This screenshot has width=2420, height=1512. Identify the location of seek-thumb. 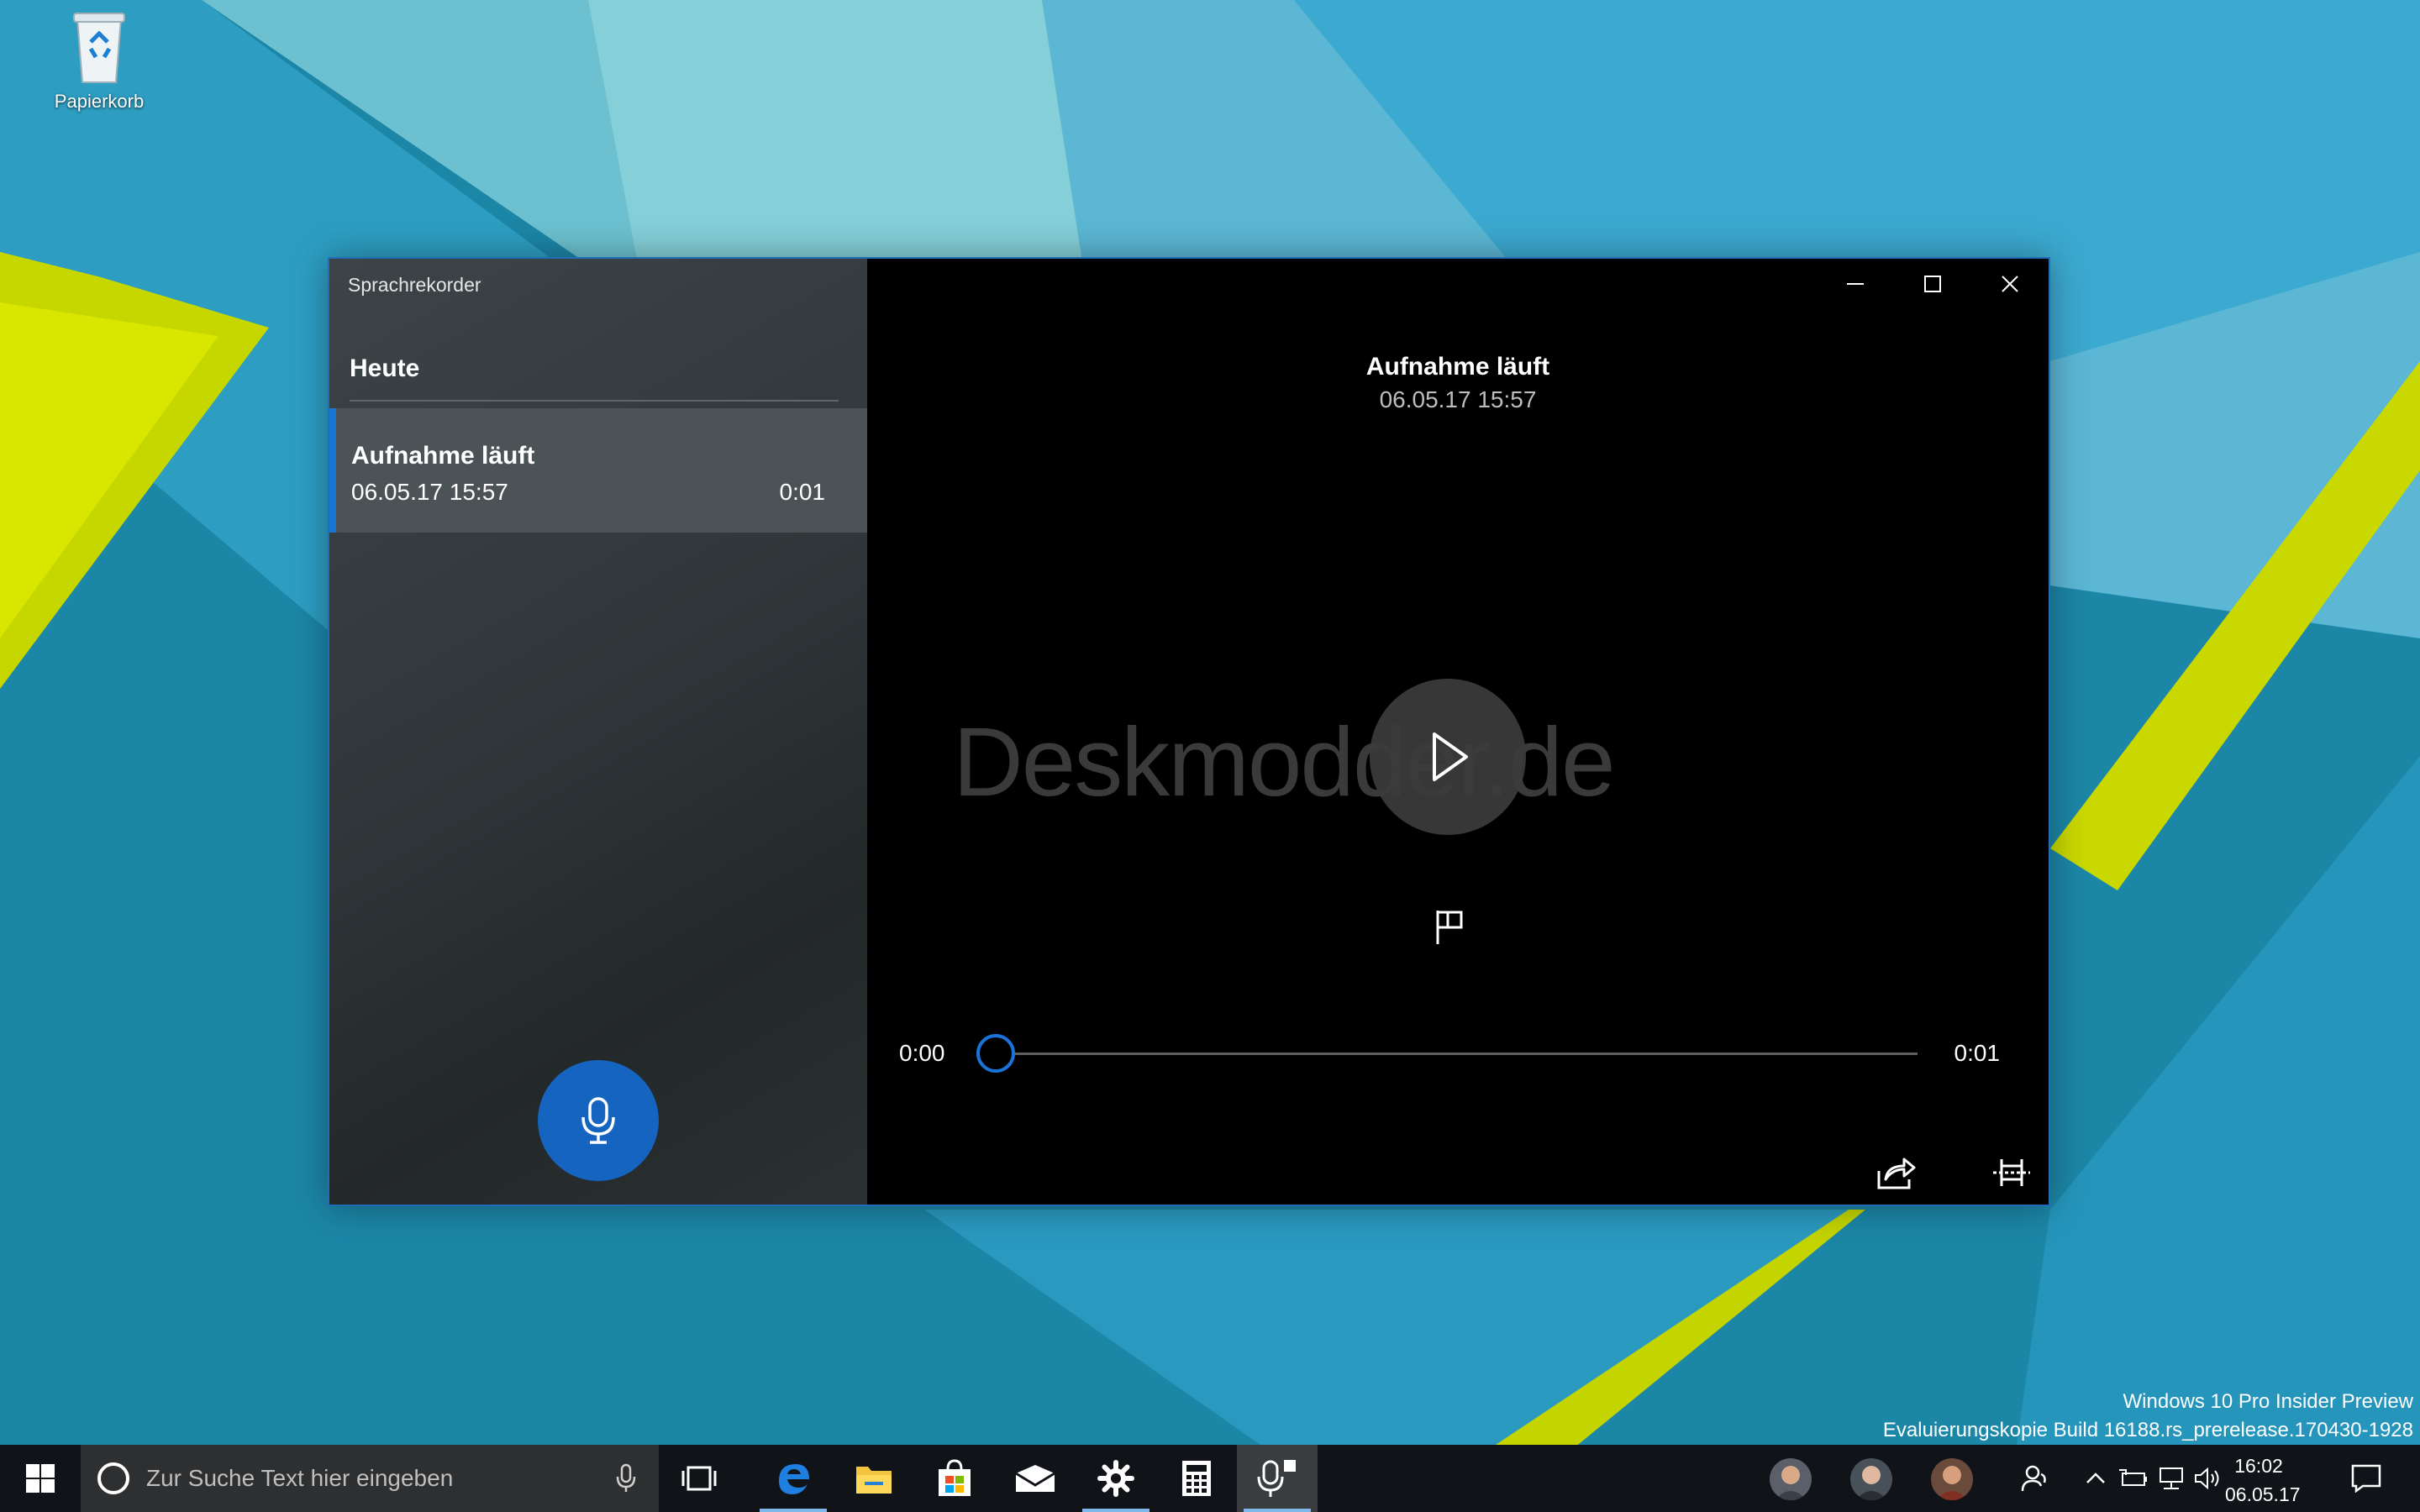
(995, 1053).